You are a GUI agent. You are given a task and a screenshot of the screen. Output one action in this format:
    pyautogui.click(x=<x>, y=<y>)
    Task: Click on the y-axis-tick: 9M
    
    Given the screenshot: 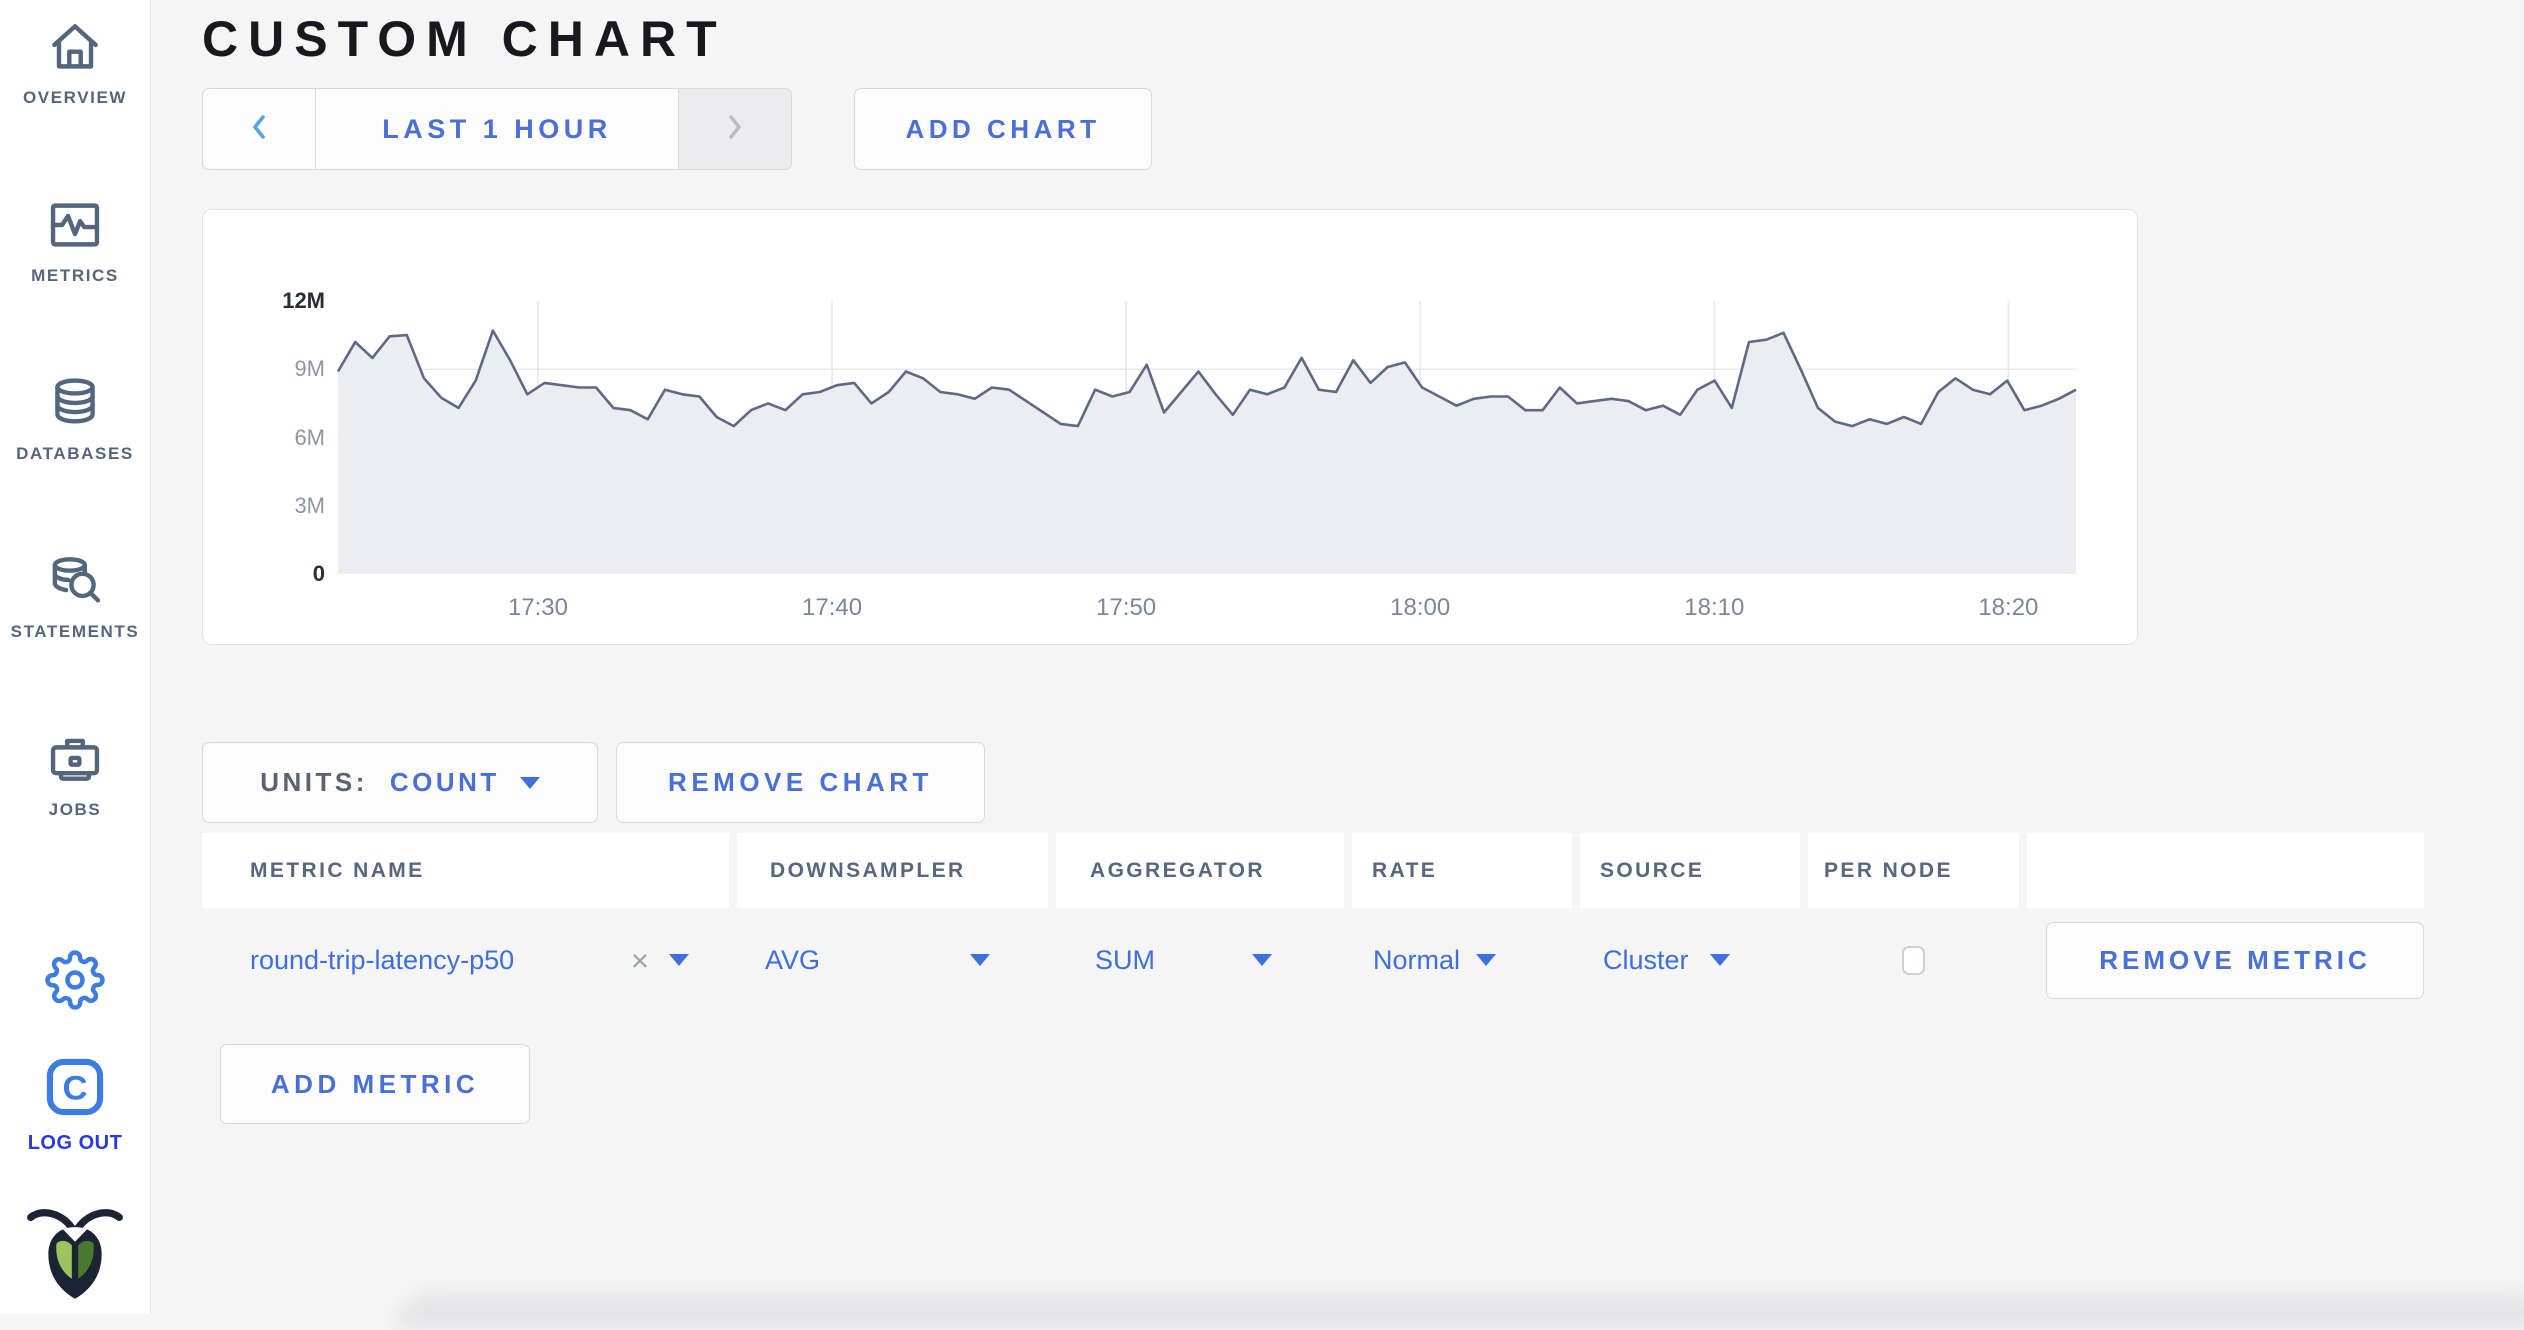 What is the action you would take?
    pyautogui.click(x=309, y=369)
    